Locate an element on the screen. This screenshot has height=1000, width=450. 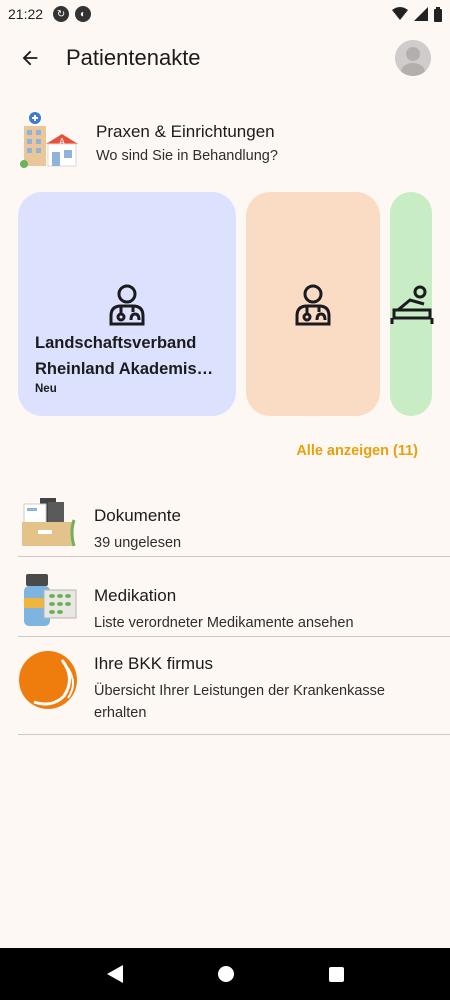
user-avatar-icon is located at coordinates (413, 58).